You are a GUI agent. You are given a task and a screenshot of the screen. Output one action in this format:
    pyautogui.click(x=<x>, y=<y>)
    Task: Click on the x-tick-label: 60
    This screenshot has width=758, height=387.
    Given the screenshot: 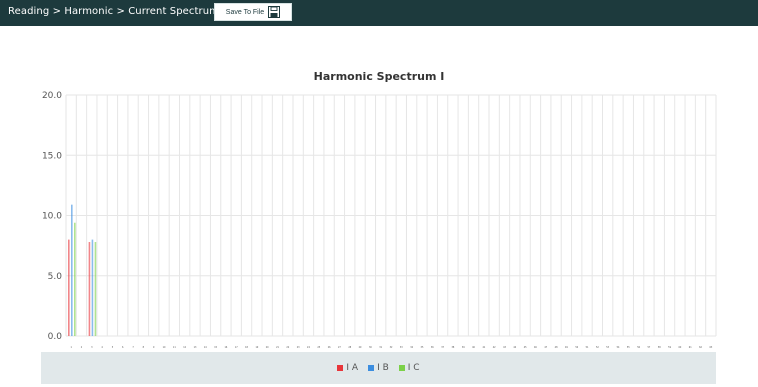 What is the action you would take?
    pyautogui.click(x=679, y=347)
    